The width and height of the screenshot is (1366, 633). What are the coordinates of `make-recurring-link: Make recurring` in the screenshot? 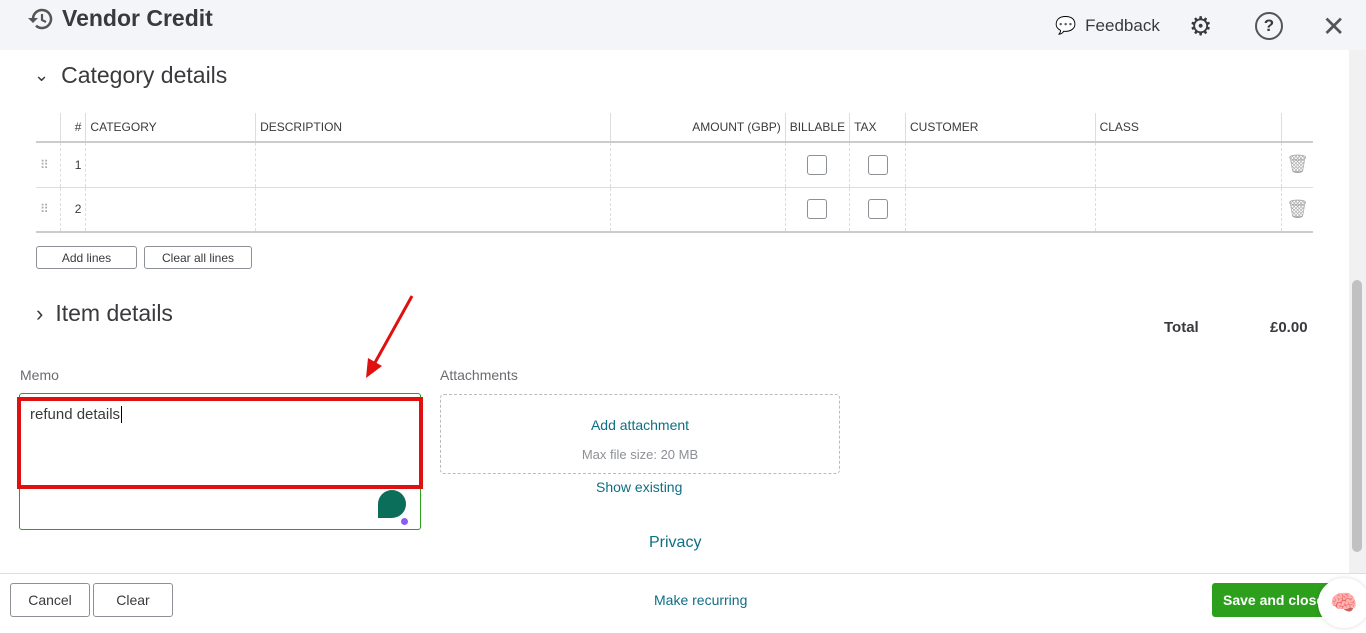 It's located at (700, 600).